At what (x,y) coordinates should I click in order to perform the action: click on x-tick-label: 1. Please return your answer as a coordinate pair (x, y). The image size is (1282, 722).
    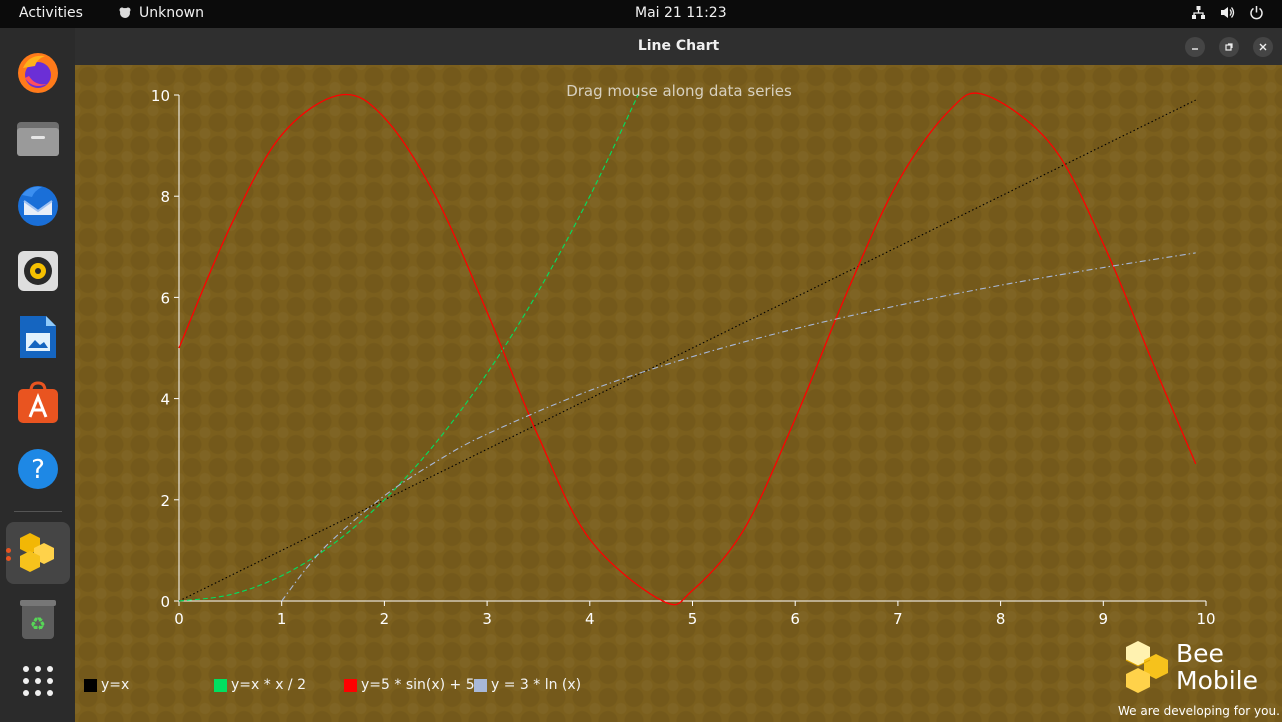
    Looking at the image, I should click on (282, 619).